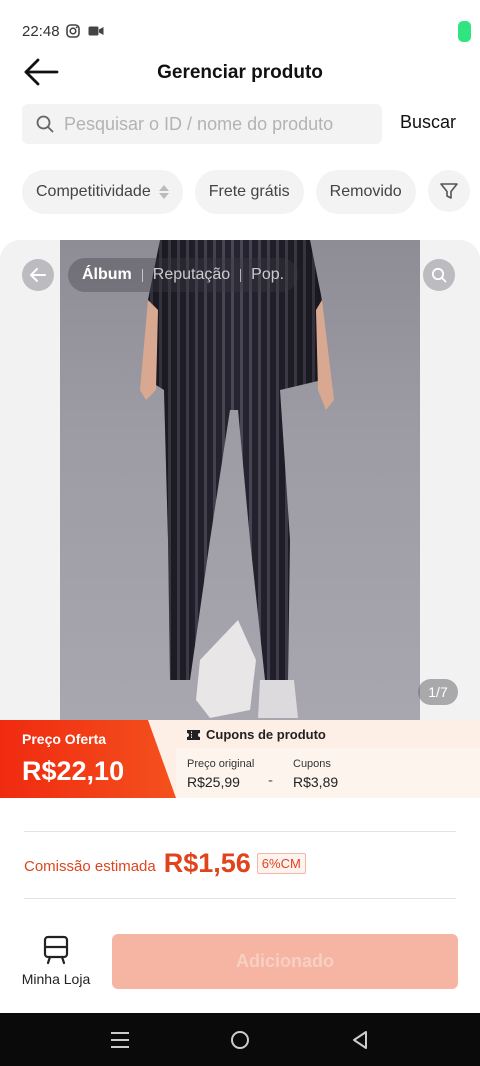 This screenshot has height=1066, width=480. I want to click on tab-pop: Pop., so click(267, 275).